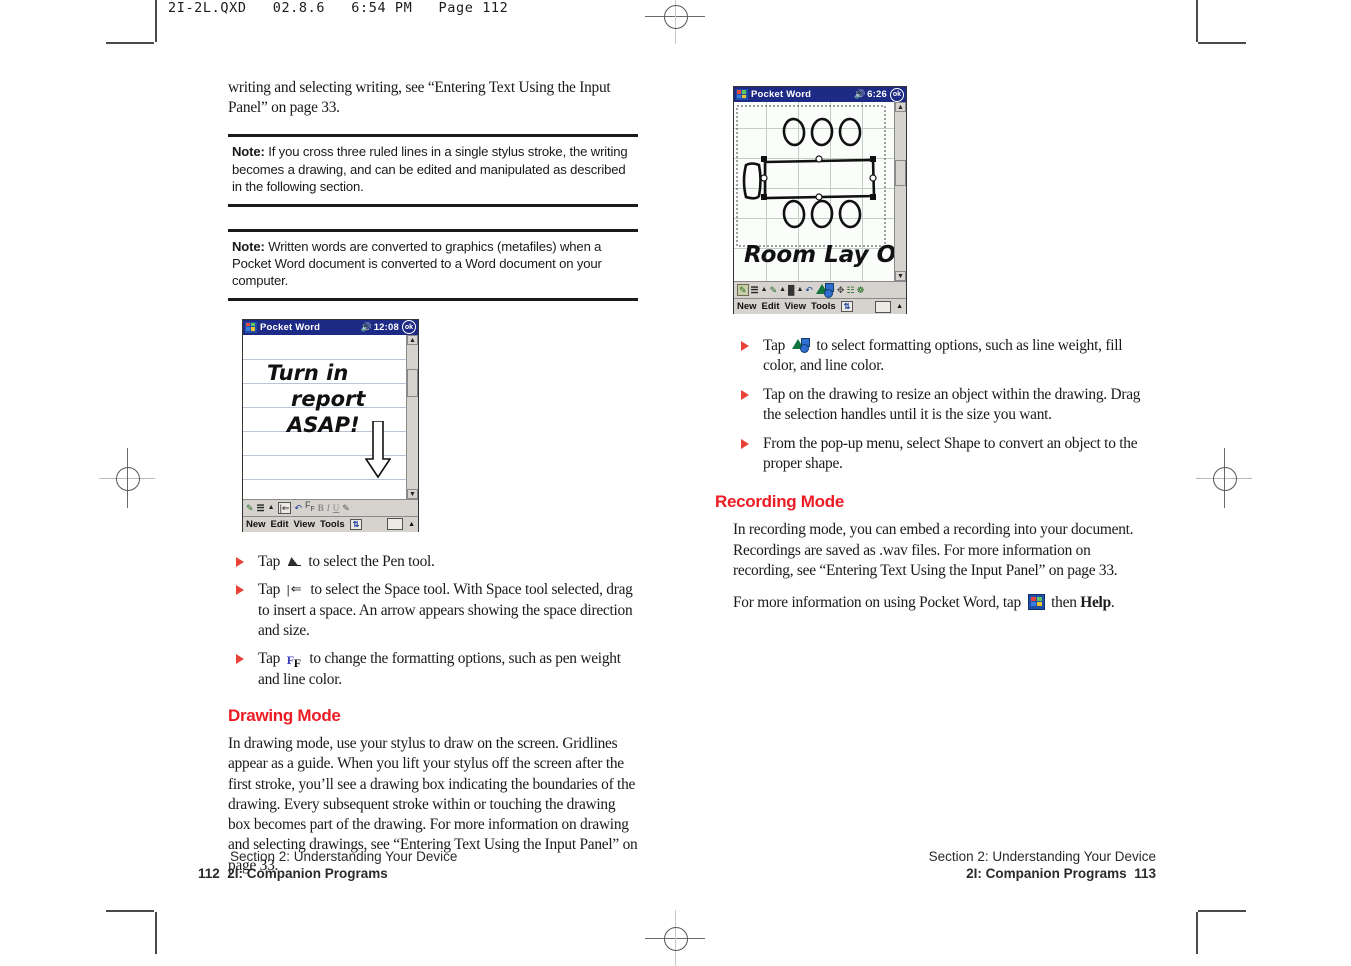 This screenshot has height=966, width=1351. What do you see at coordinates (328, 398) in the screenshot?
I see `handwriting-line-2: report` at bounding box center [328, 398].